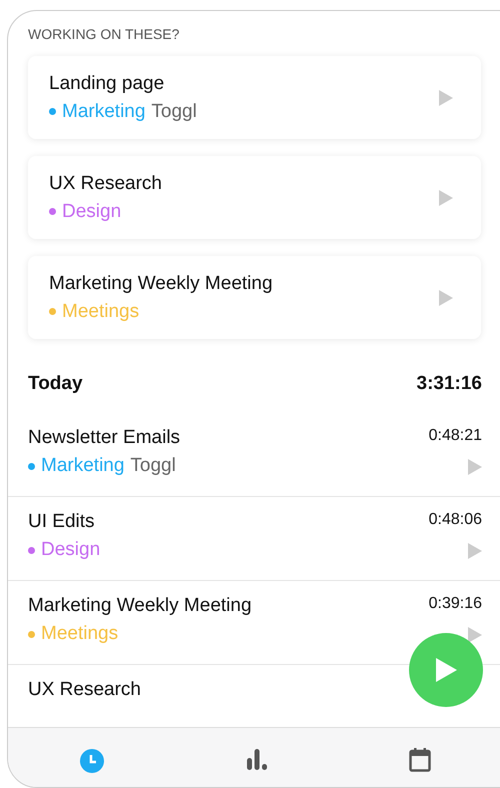  Describe the element at coordinates (254, 97) in the screenshot. I see `suggestion-card: Landing page Marketing Toggl` at that location.